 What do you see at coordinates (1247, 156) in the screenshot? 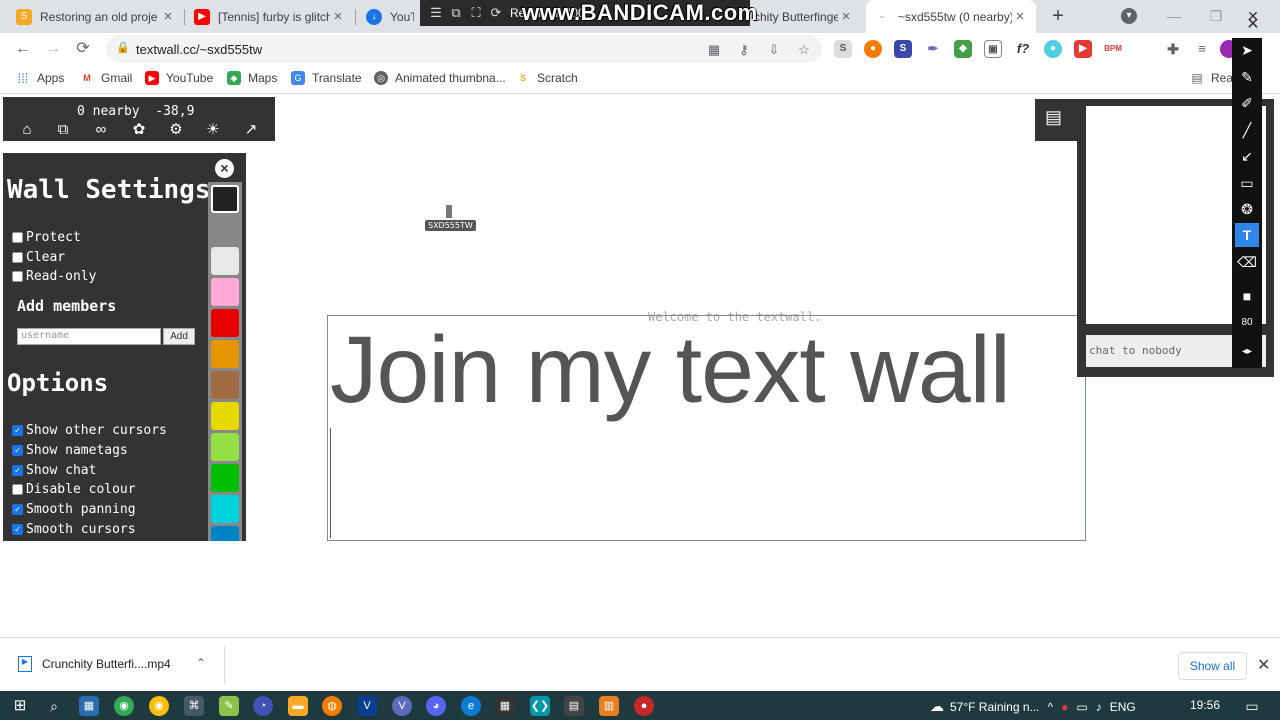
I see `arrow-icon: ↙` at bounding box center [1247, 156].